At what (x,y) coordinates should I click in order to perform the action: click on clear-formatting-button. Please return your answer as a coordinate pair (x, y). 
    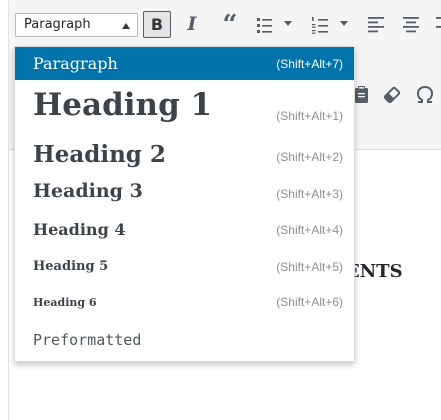
    Looking at the image, I should click on (392, 97).